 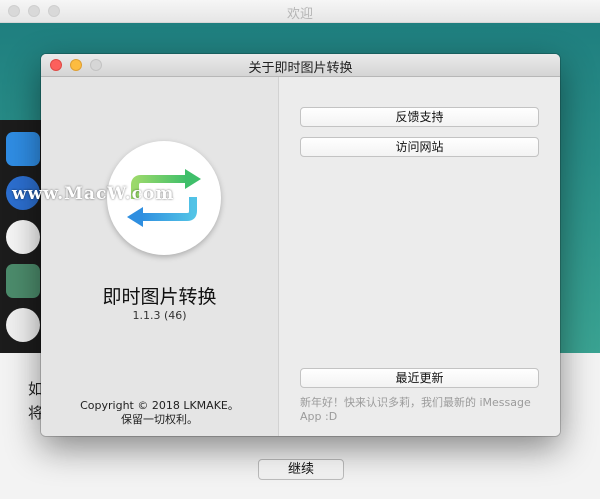 I want to click on swap-arrows-small-icon, so click(x=23, y=281).